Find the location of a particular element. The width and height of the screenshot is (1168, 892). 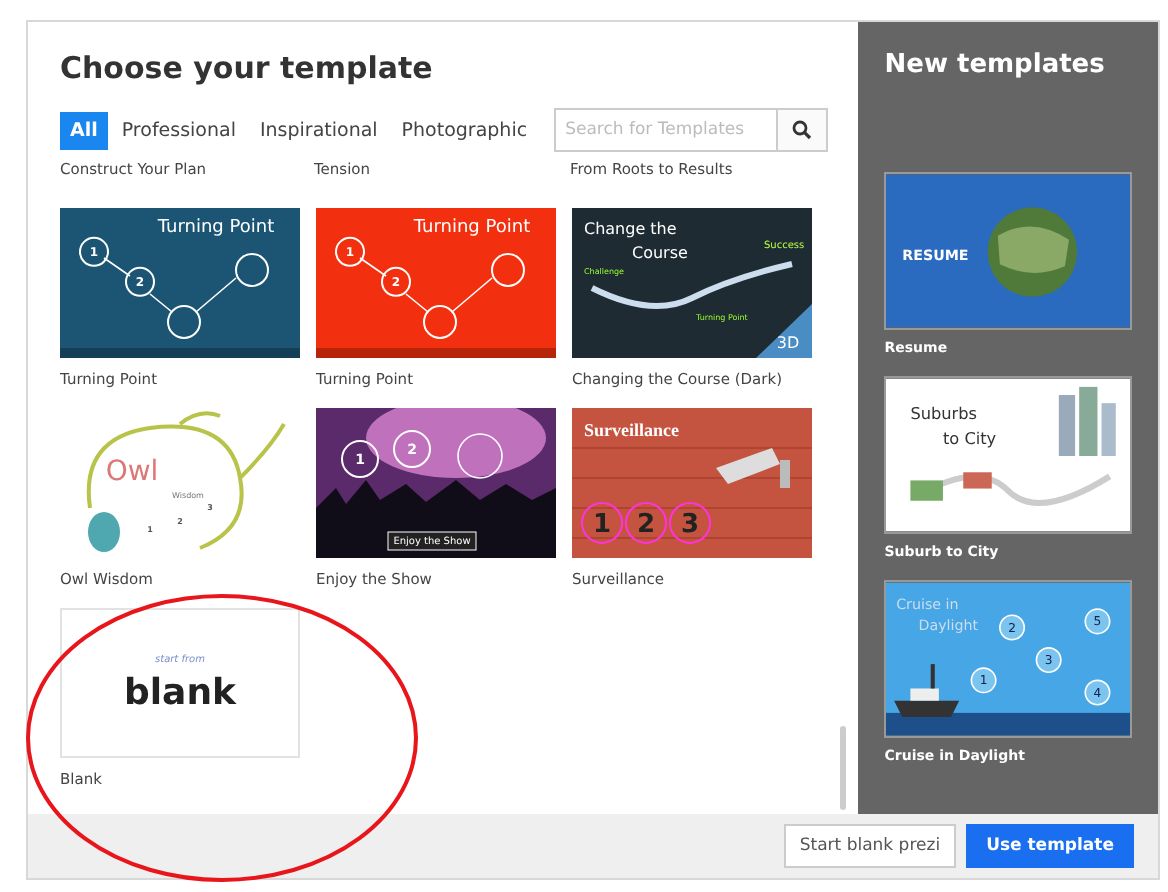

search-icon is located at coordinates (801, 130).